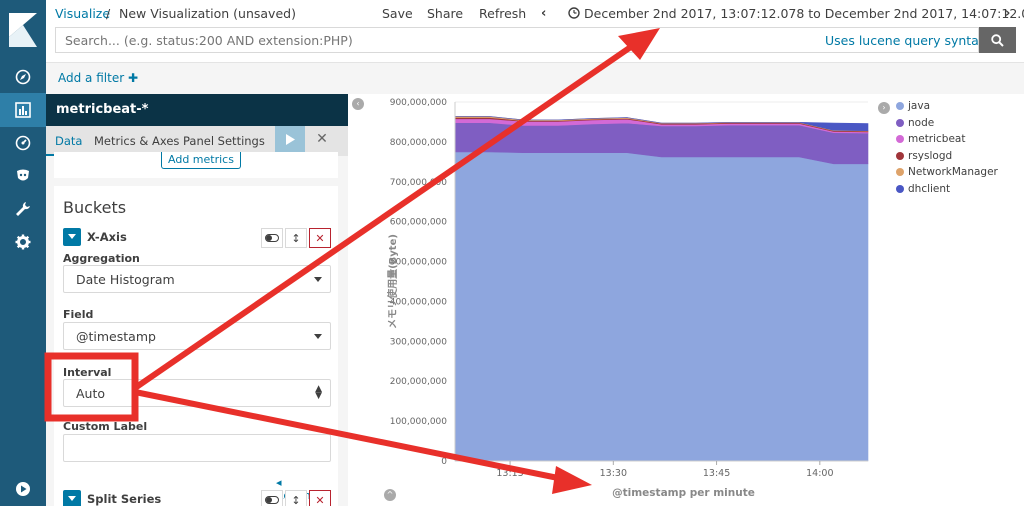 The image size is (1024, 506). Describe the element at coordinates (320, 498) in the screenshot. I see `split-series-remove-button: ✕` at that location.